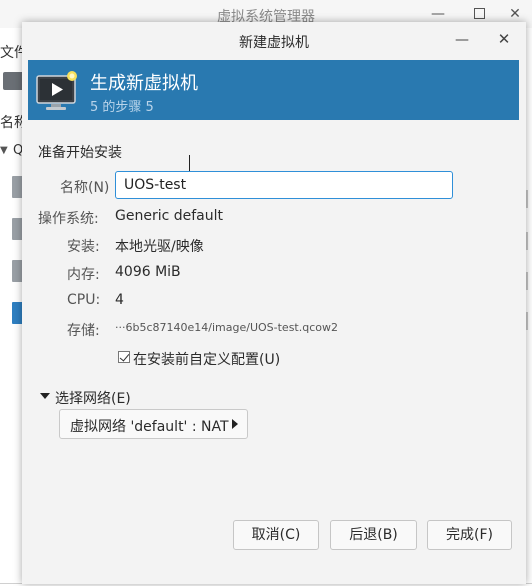  What do you see at coordinates (144, 83) in the screenshot?
I see `wizard-title: 生成新虚拟机` at bounding box center [144, 83].